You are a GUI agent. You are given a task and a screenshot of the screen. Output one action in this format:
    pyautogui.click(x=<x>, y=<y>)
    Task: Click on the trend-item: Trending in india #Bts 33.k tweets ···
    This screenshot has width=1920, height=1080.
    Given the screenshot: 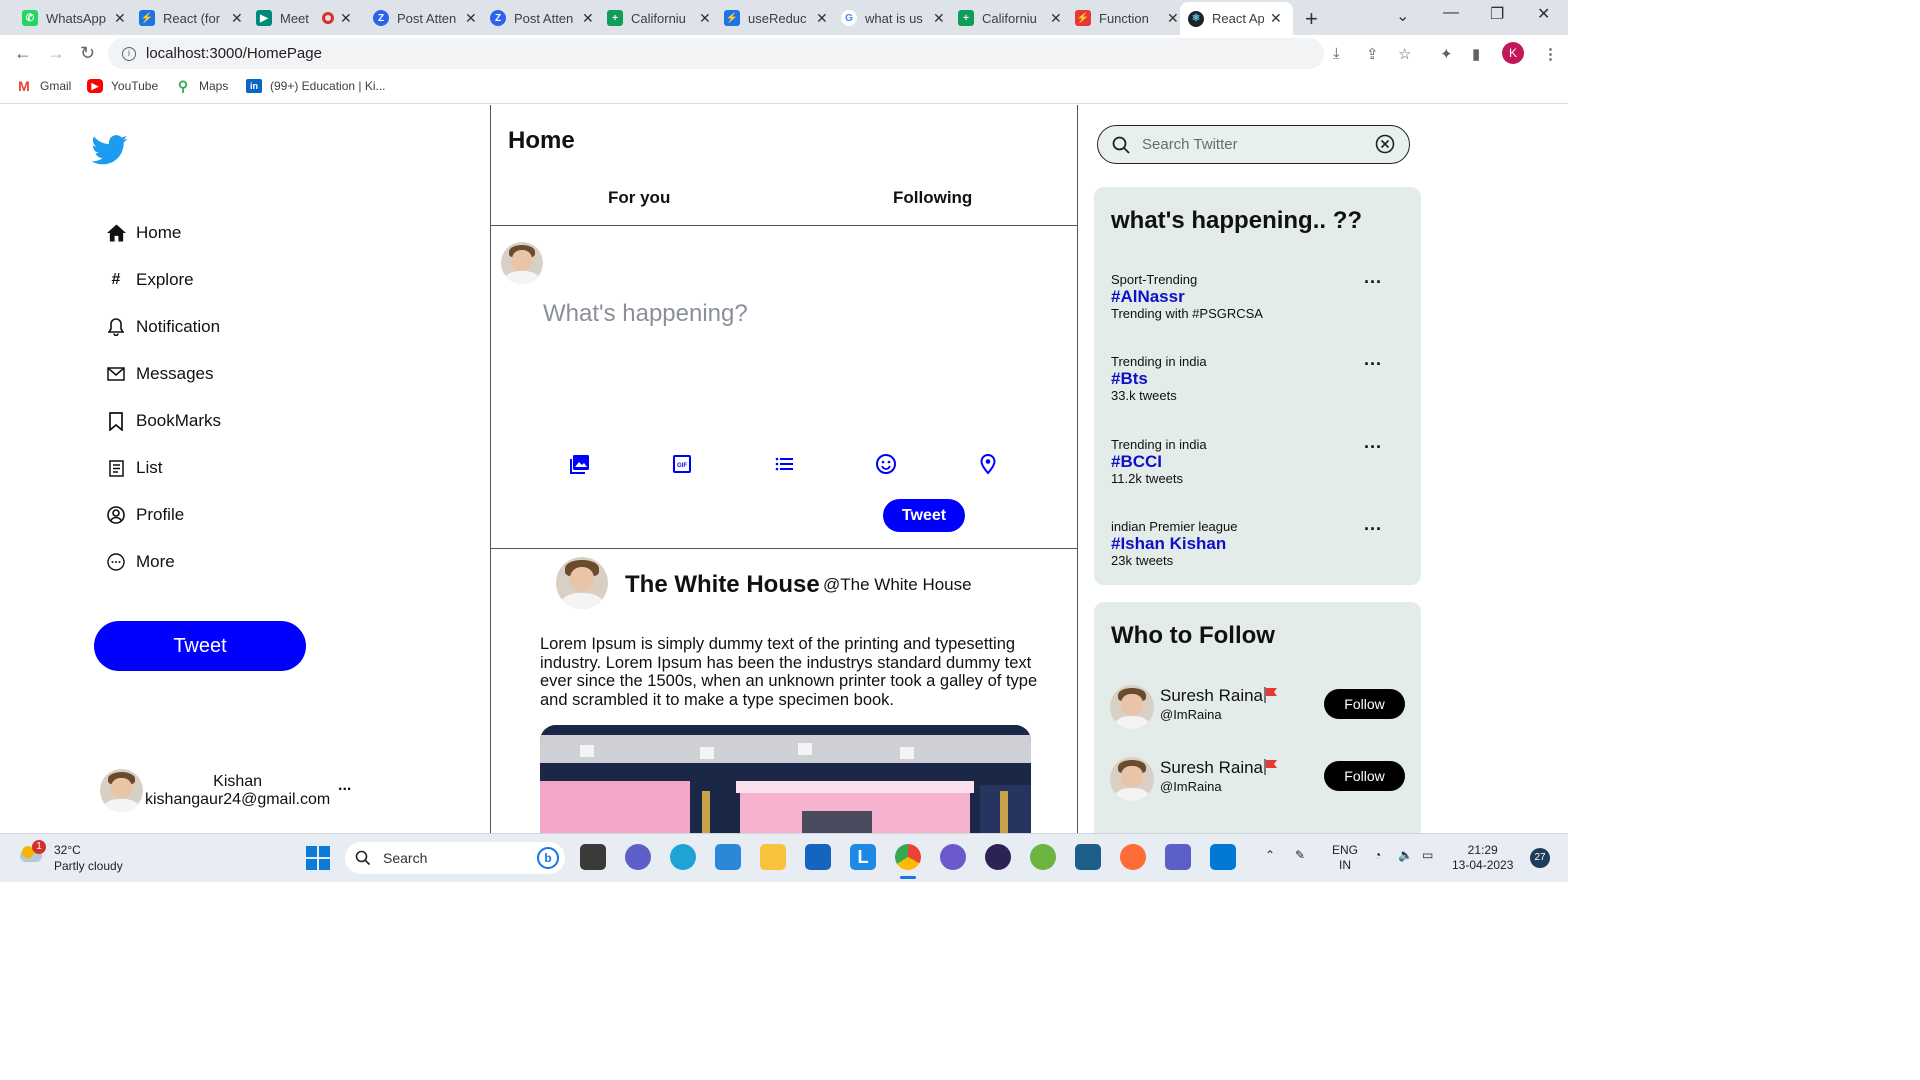 What is the action you would take?
    pyautogui.click(x=1261, y=378)
    